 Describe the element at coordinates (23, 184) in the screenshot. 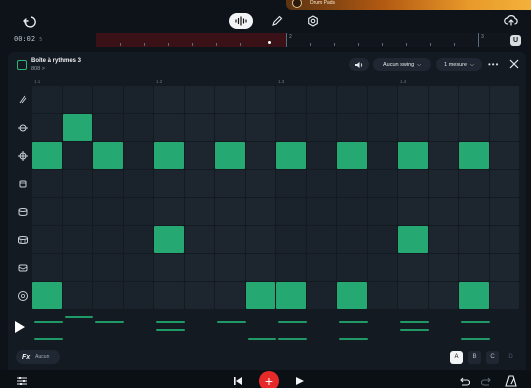

I see `tom-high-icon` at that location.